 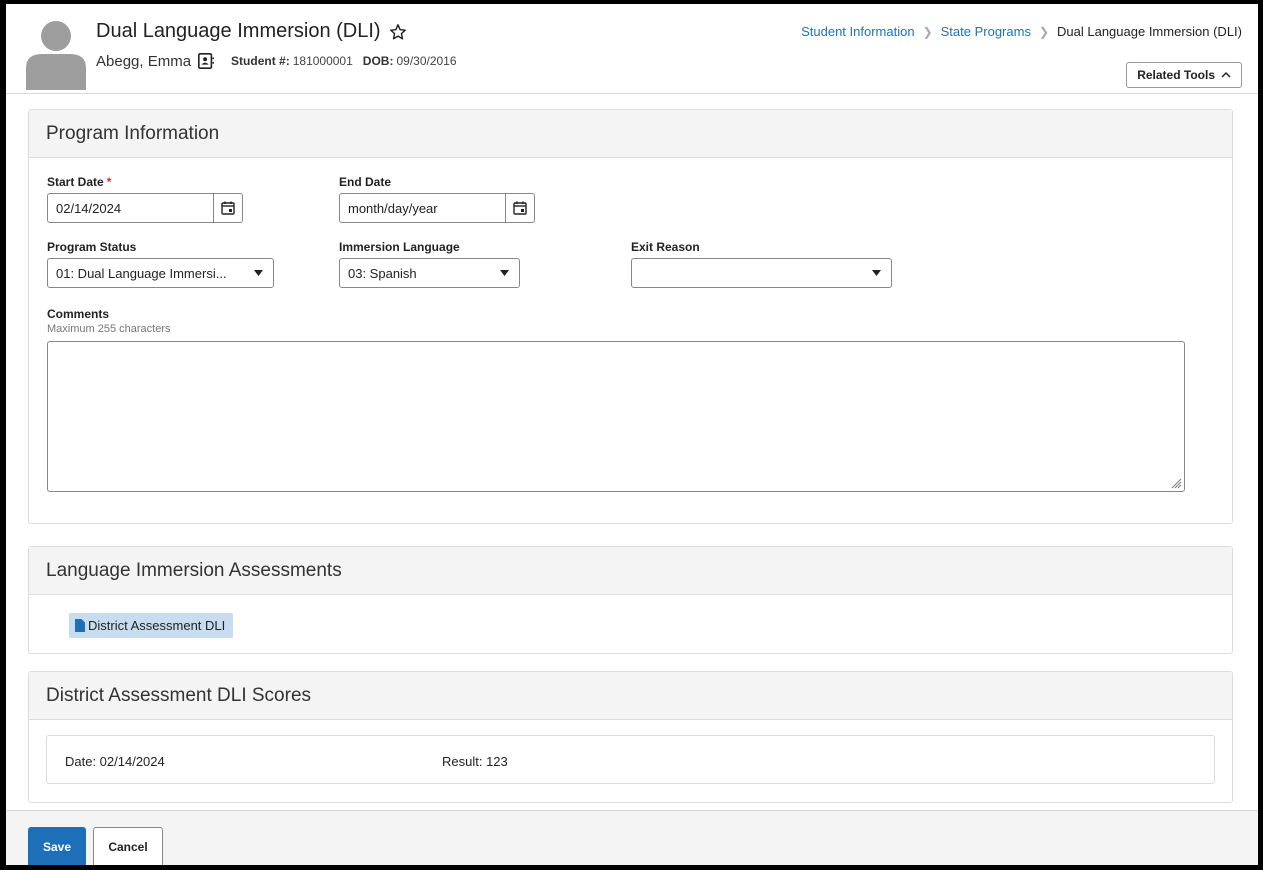 I want to click on immersion-language-select: 03: Spanish, so click(x=429, y=273).